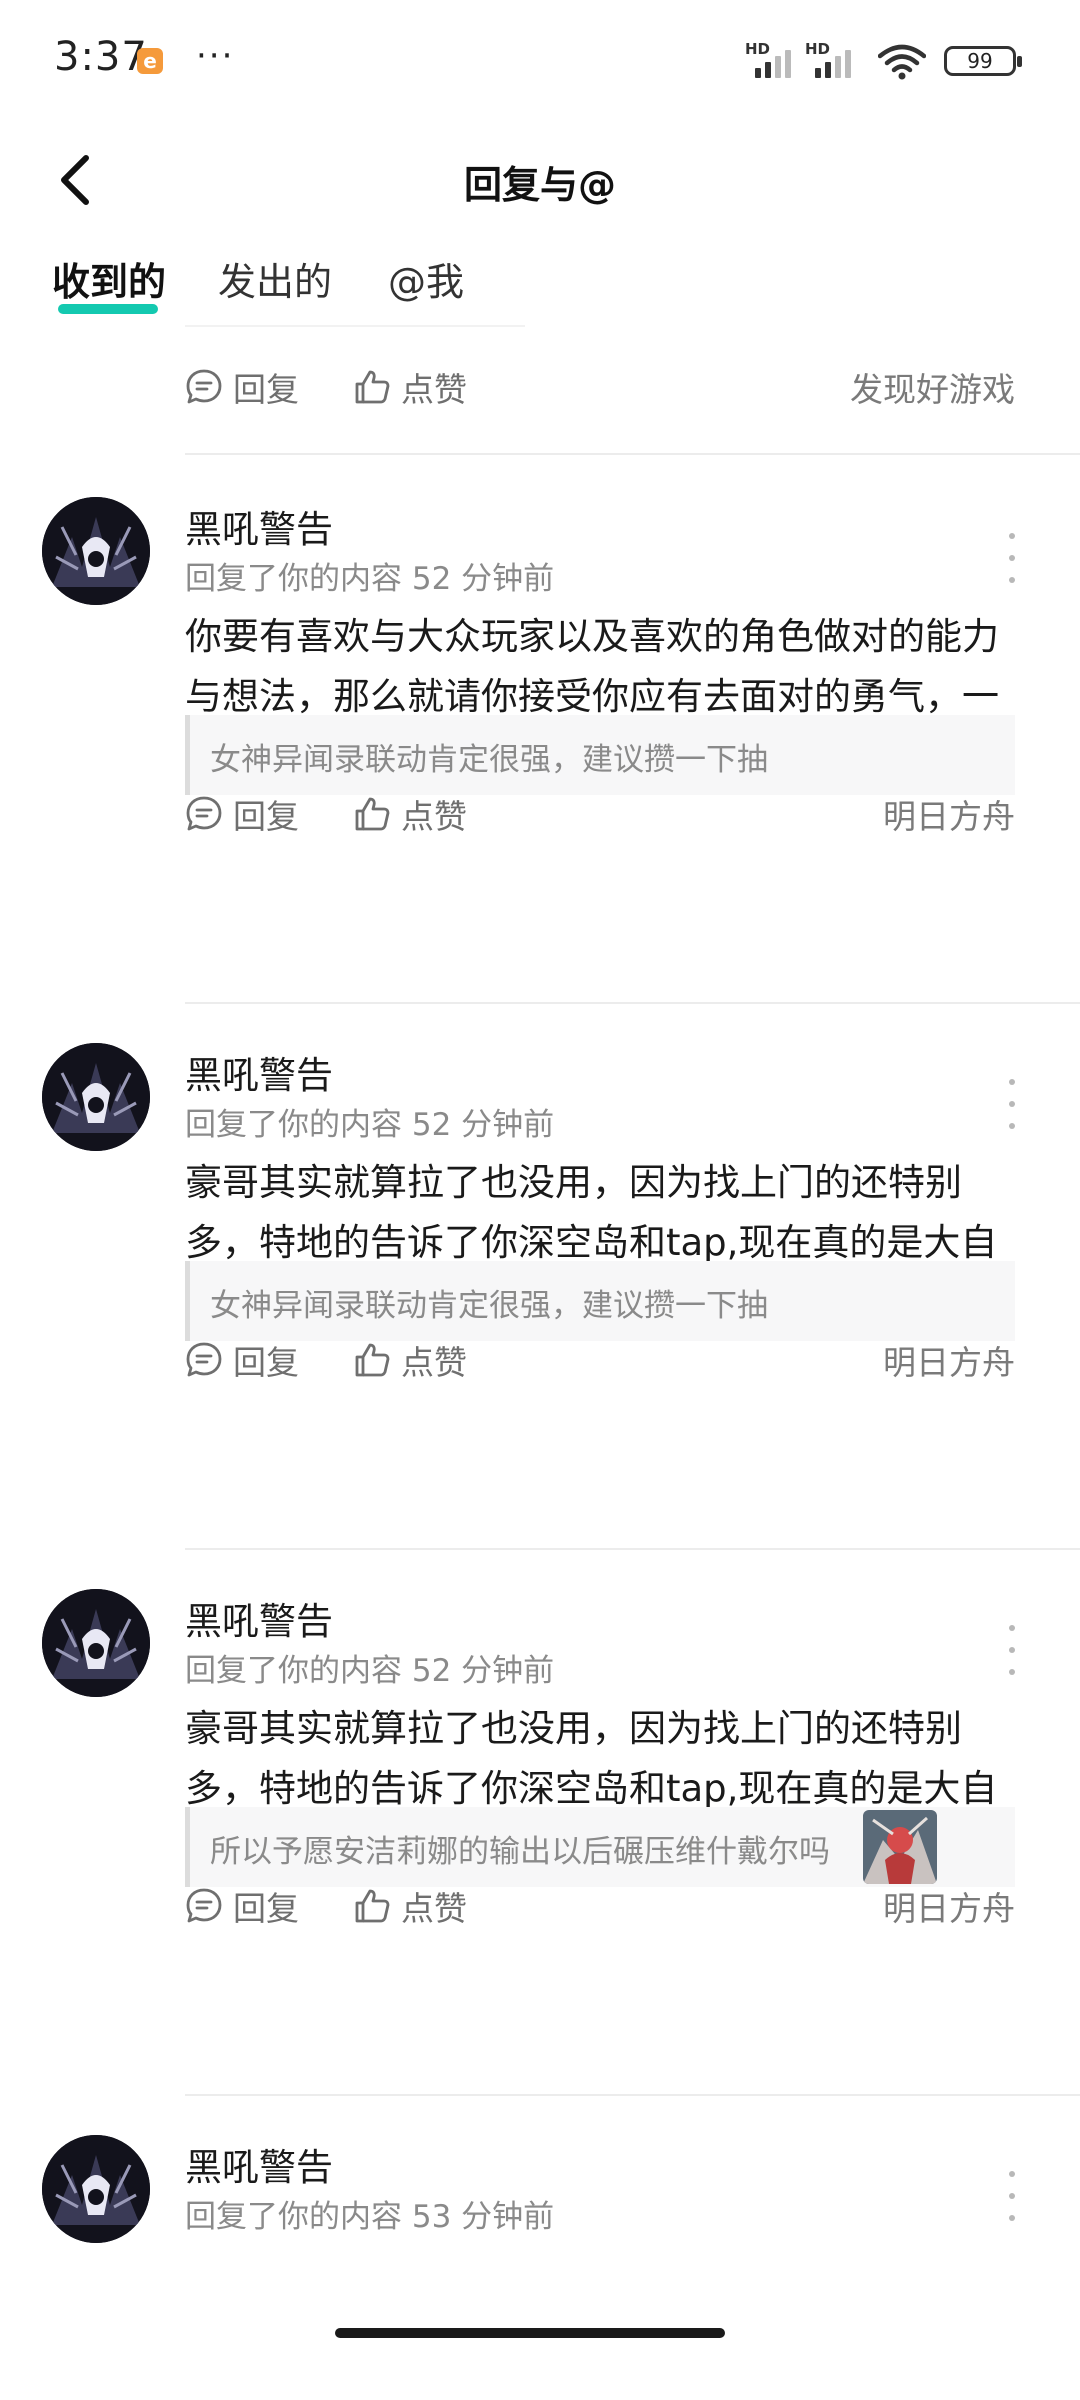 The image size is (1080, 2400). I want to click on more-notifications-icon: ···, so click(215, 56).